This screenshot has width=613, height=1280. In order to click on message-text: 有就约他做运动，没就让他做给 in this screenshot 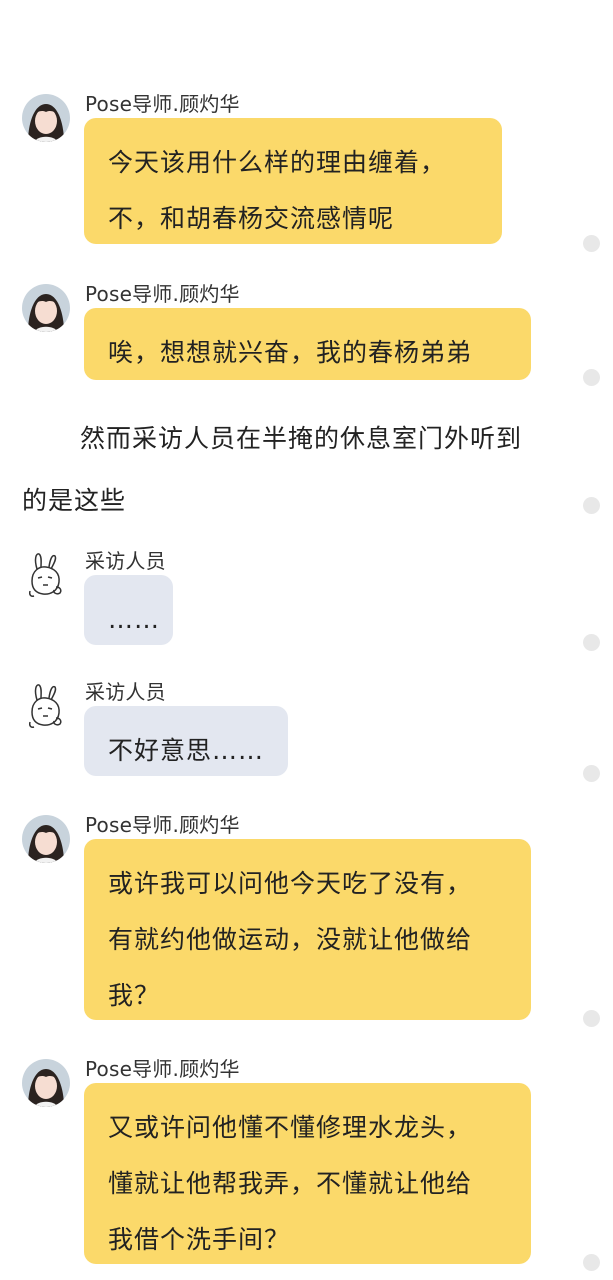, I will do `click(290, 939)`.